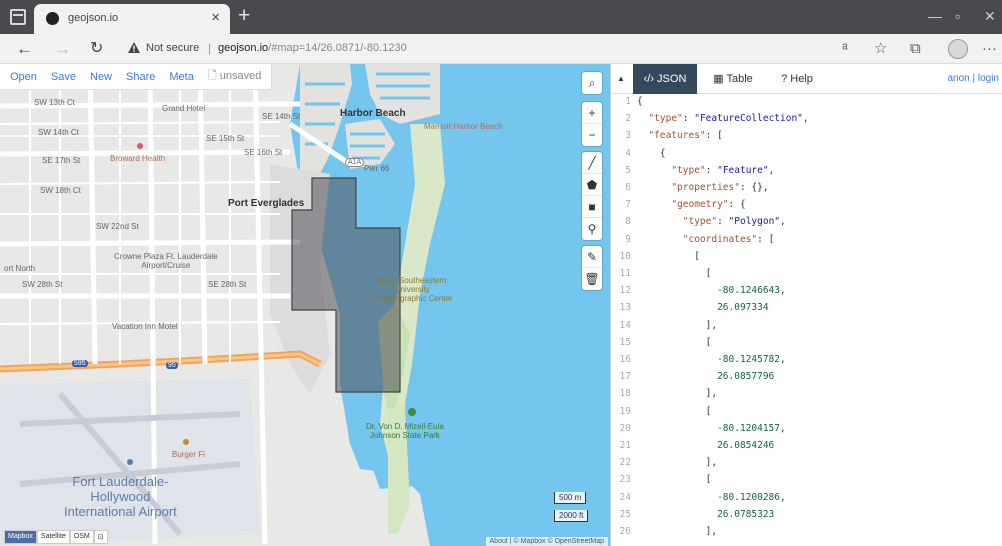  Describe the element at coordinates (244, 16) in the screenshot. I see `new-tab-button: +` at that location.